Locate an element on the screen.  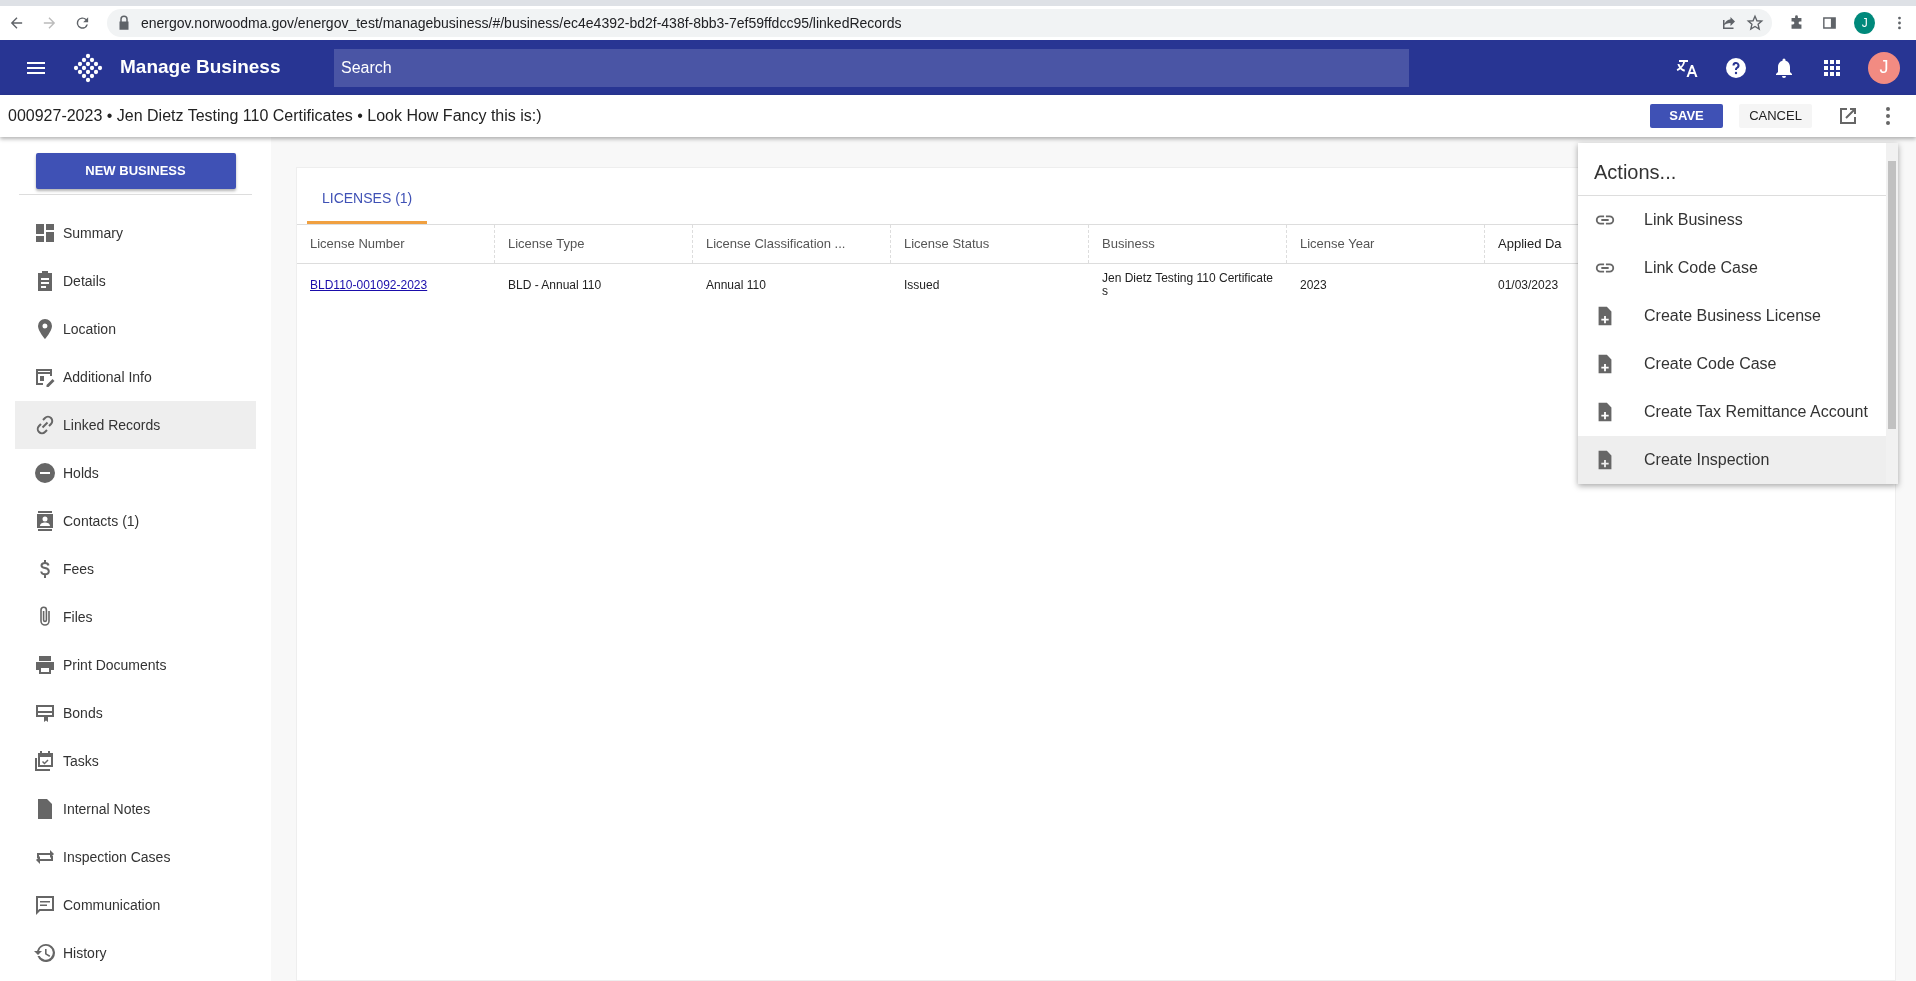
search-field: Search is located at coordinates (871, 67).